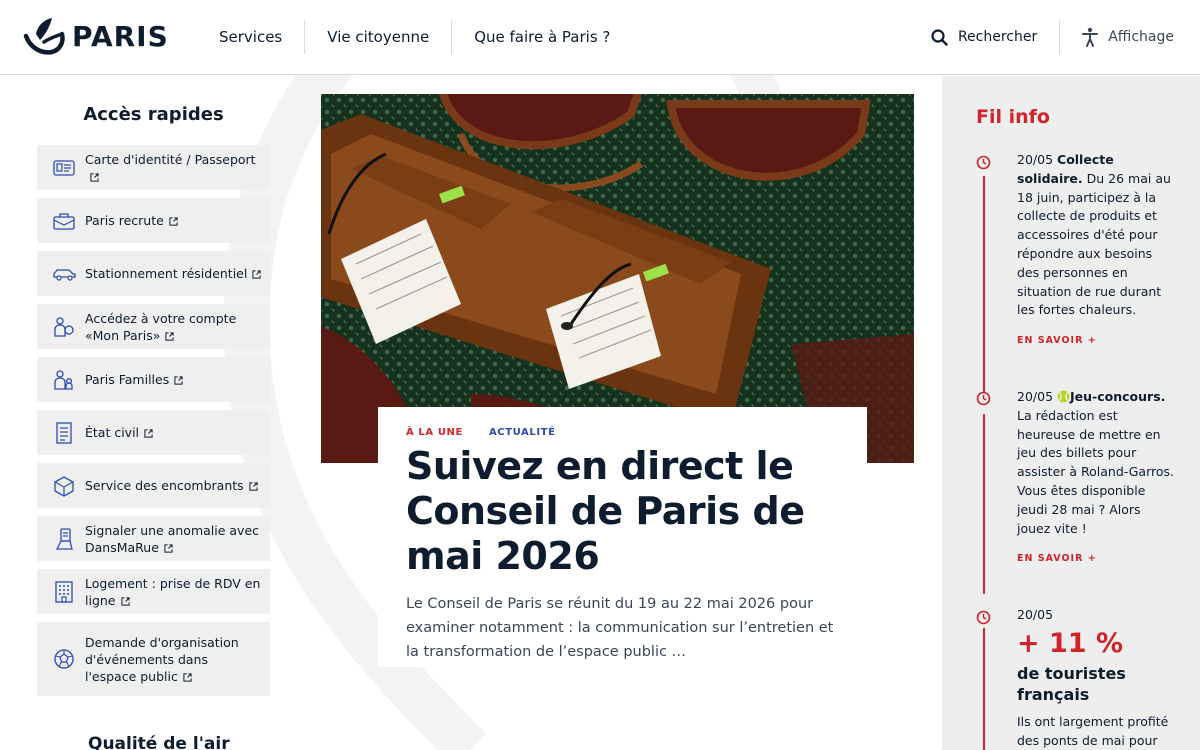  I want to click on quick-item-encombrants: Service des encombrants, so click(153, 485).